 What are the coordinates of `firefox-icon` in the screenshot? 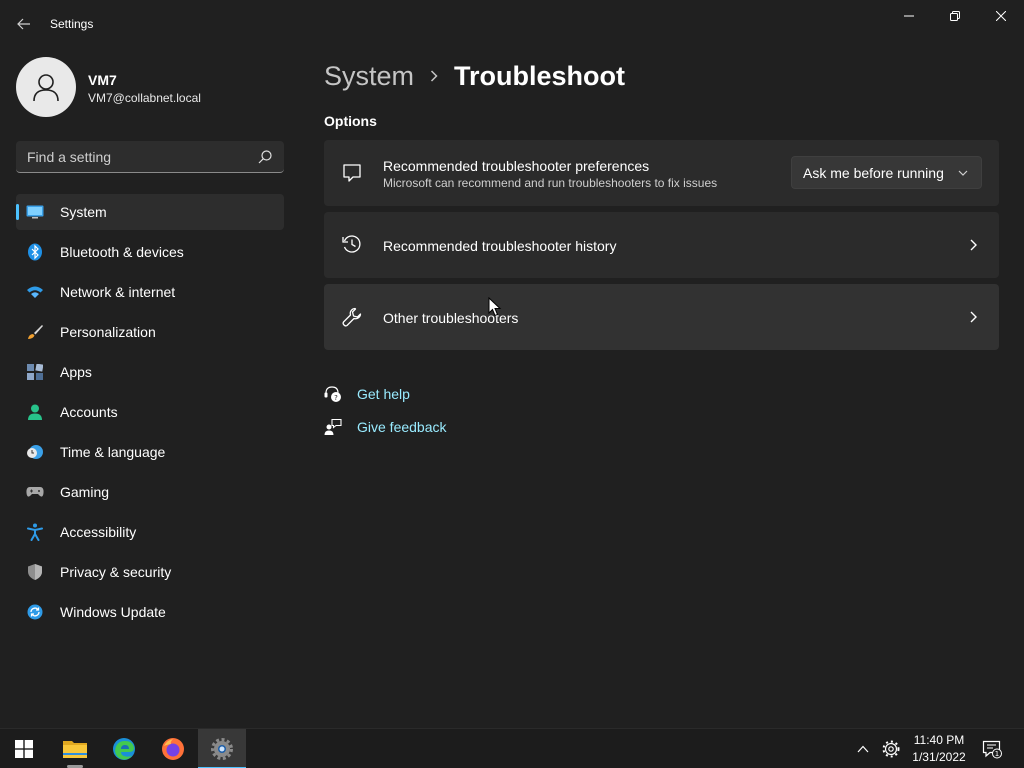 It's located at (173, 749).